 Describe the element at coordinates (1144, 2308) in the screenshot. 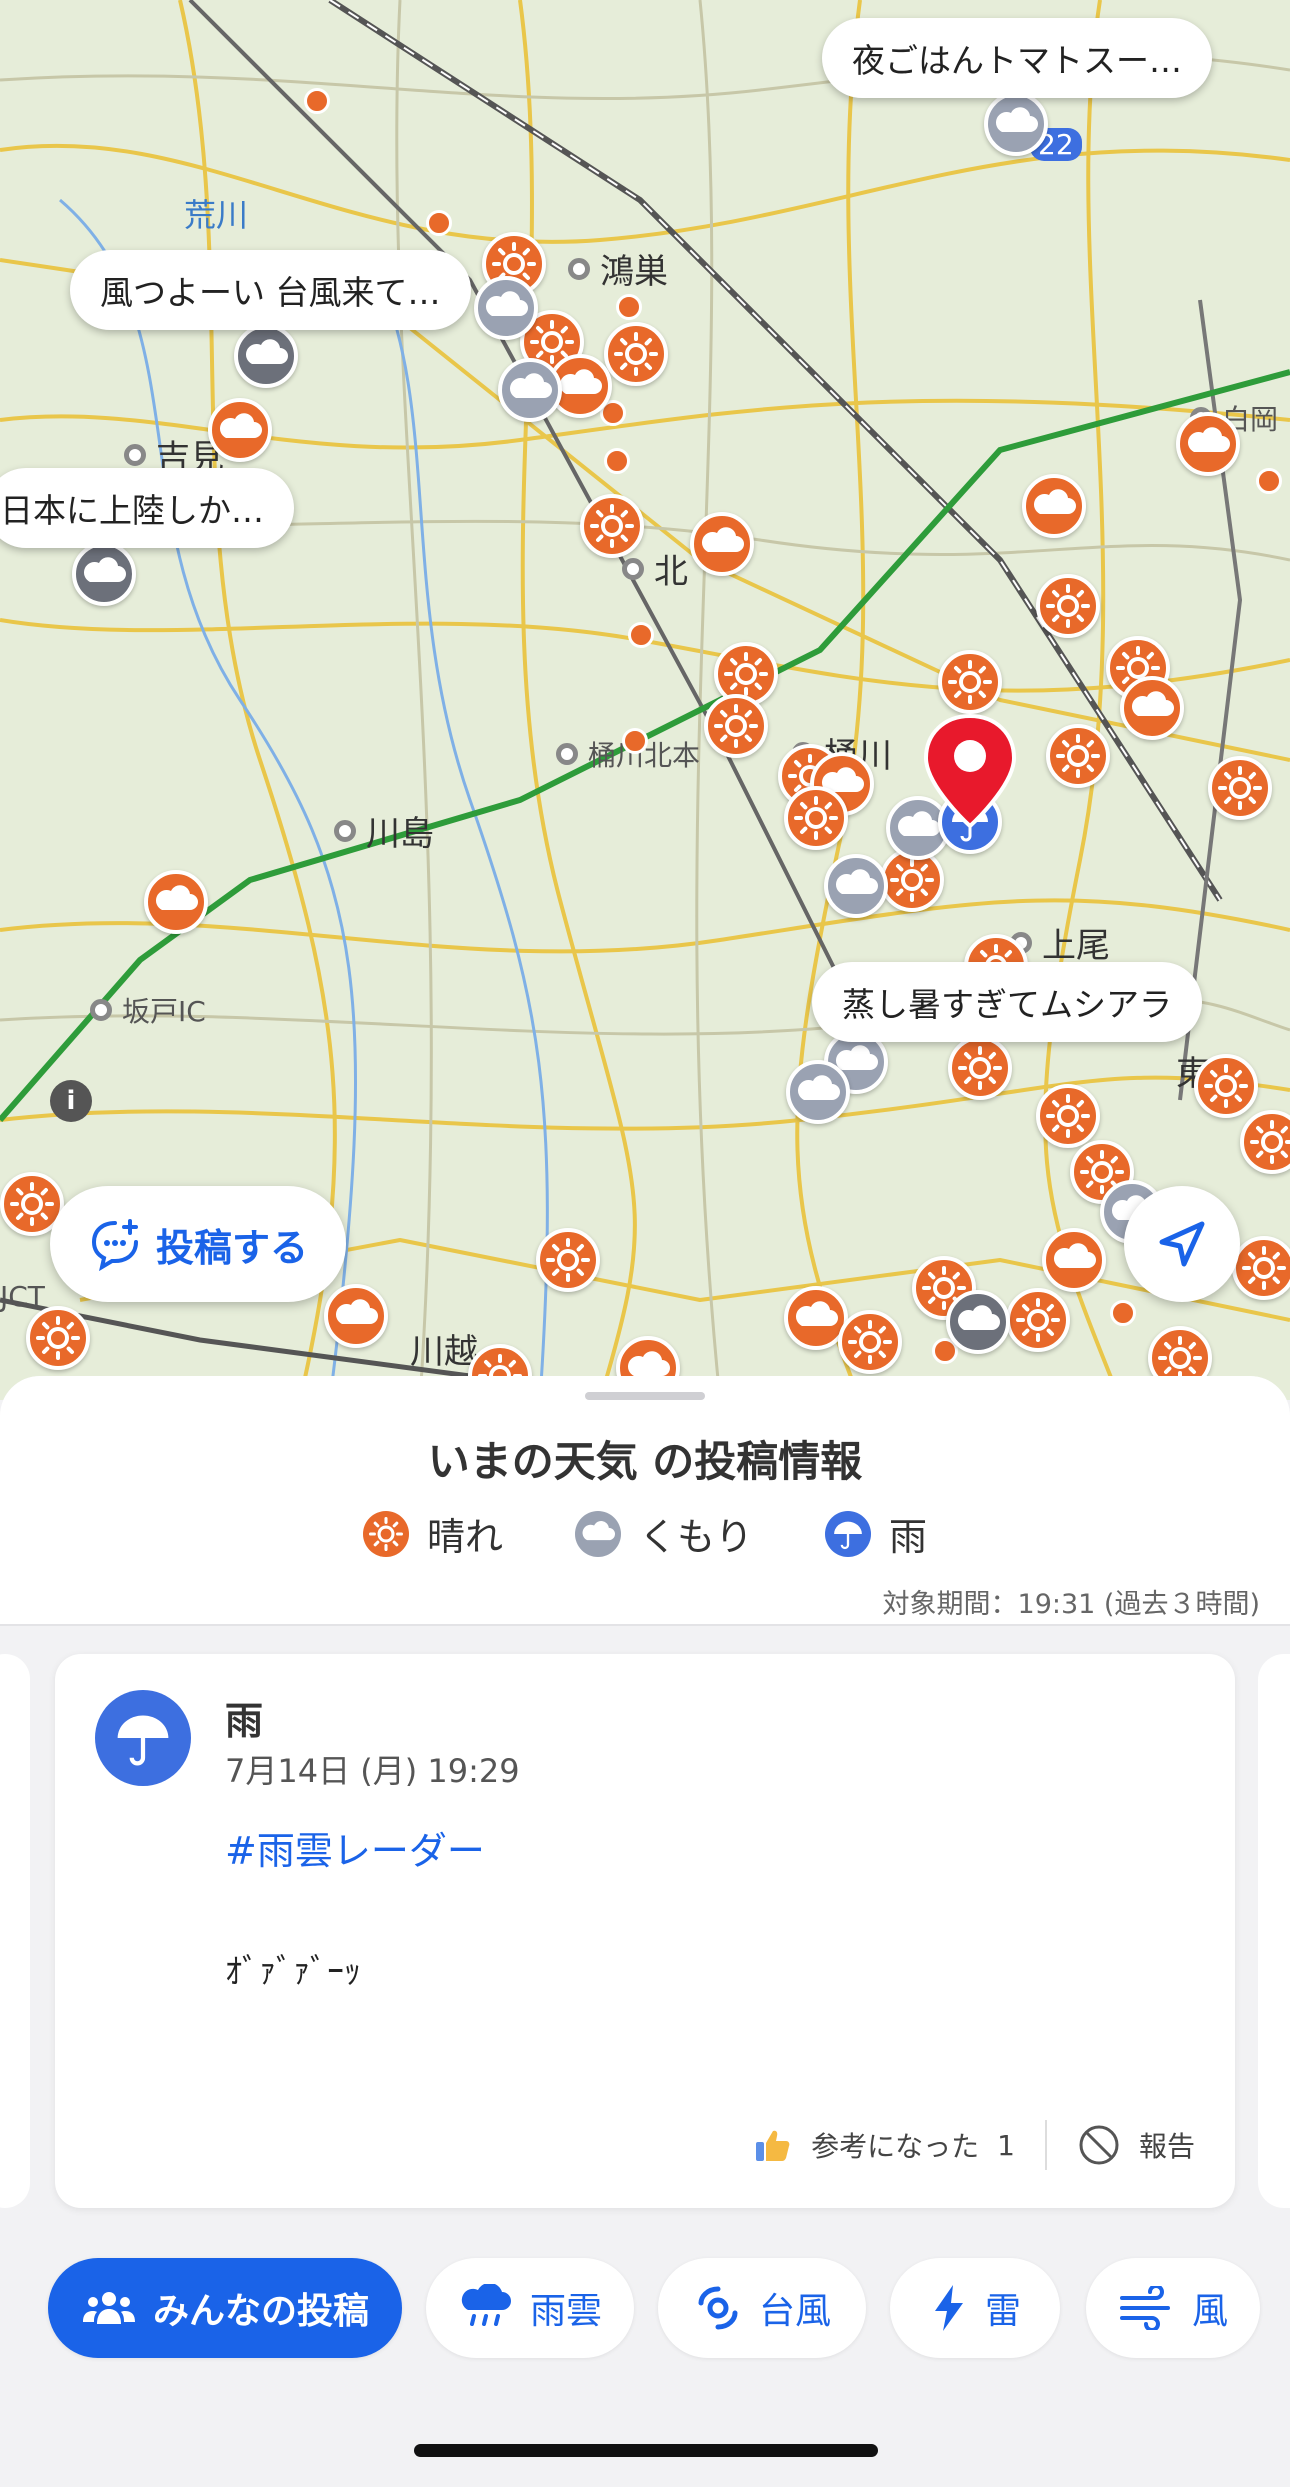

I see `wind-icon` at that location.